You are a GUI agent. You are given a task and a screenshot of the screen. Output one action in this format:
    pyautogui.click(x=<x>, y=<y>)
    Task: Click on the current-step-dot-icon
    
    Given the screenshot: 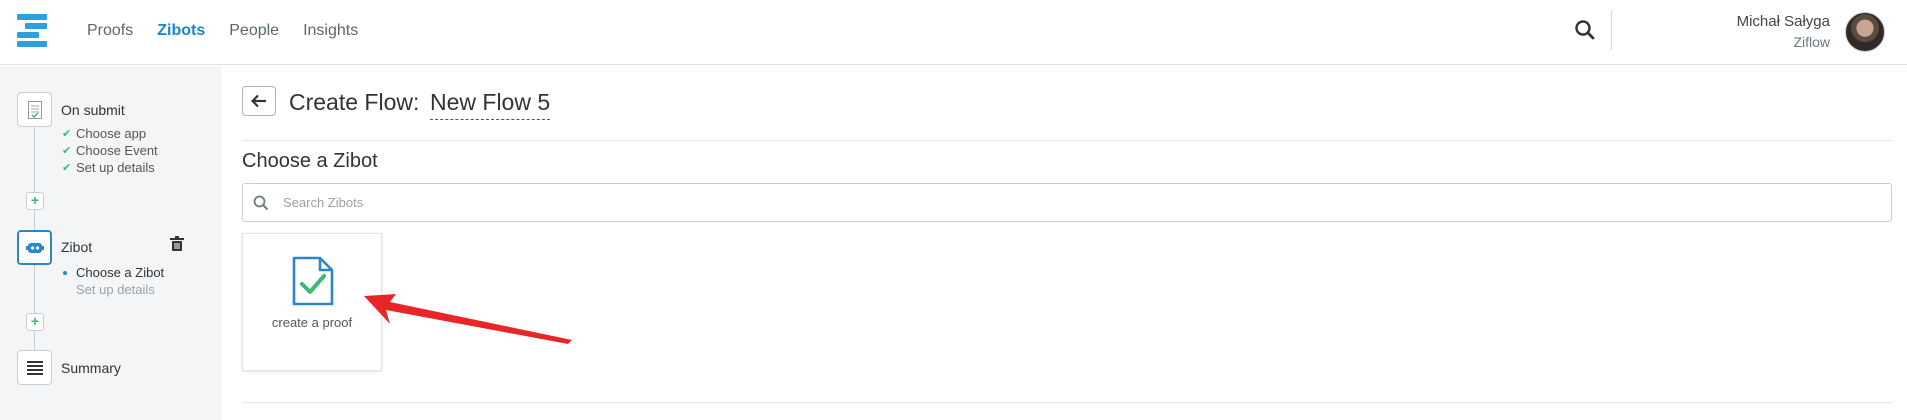 What is the action you would take?
    pyautogui.click(x=69, y=272)
    